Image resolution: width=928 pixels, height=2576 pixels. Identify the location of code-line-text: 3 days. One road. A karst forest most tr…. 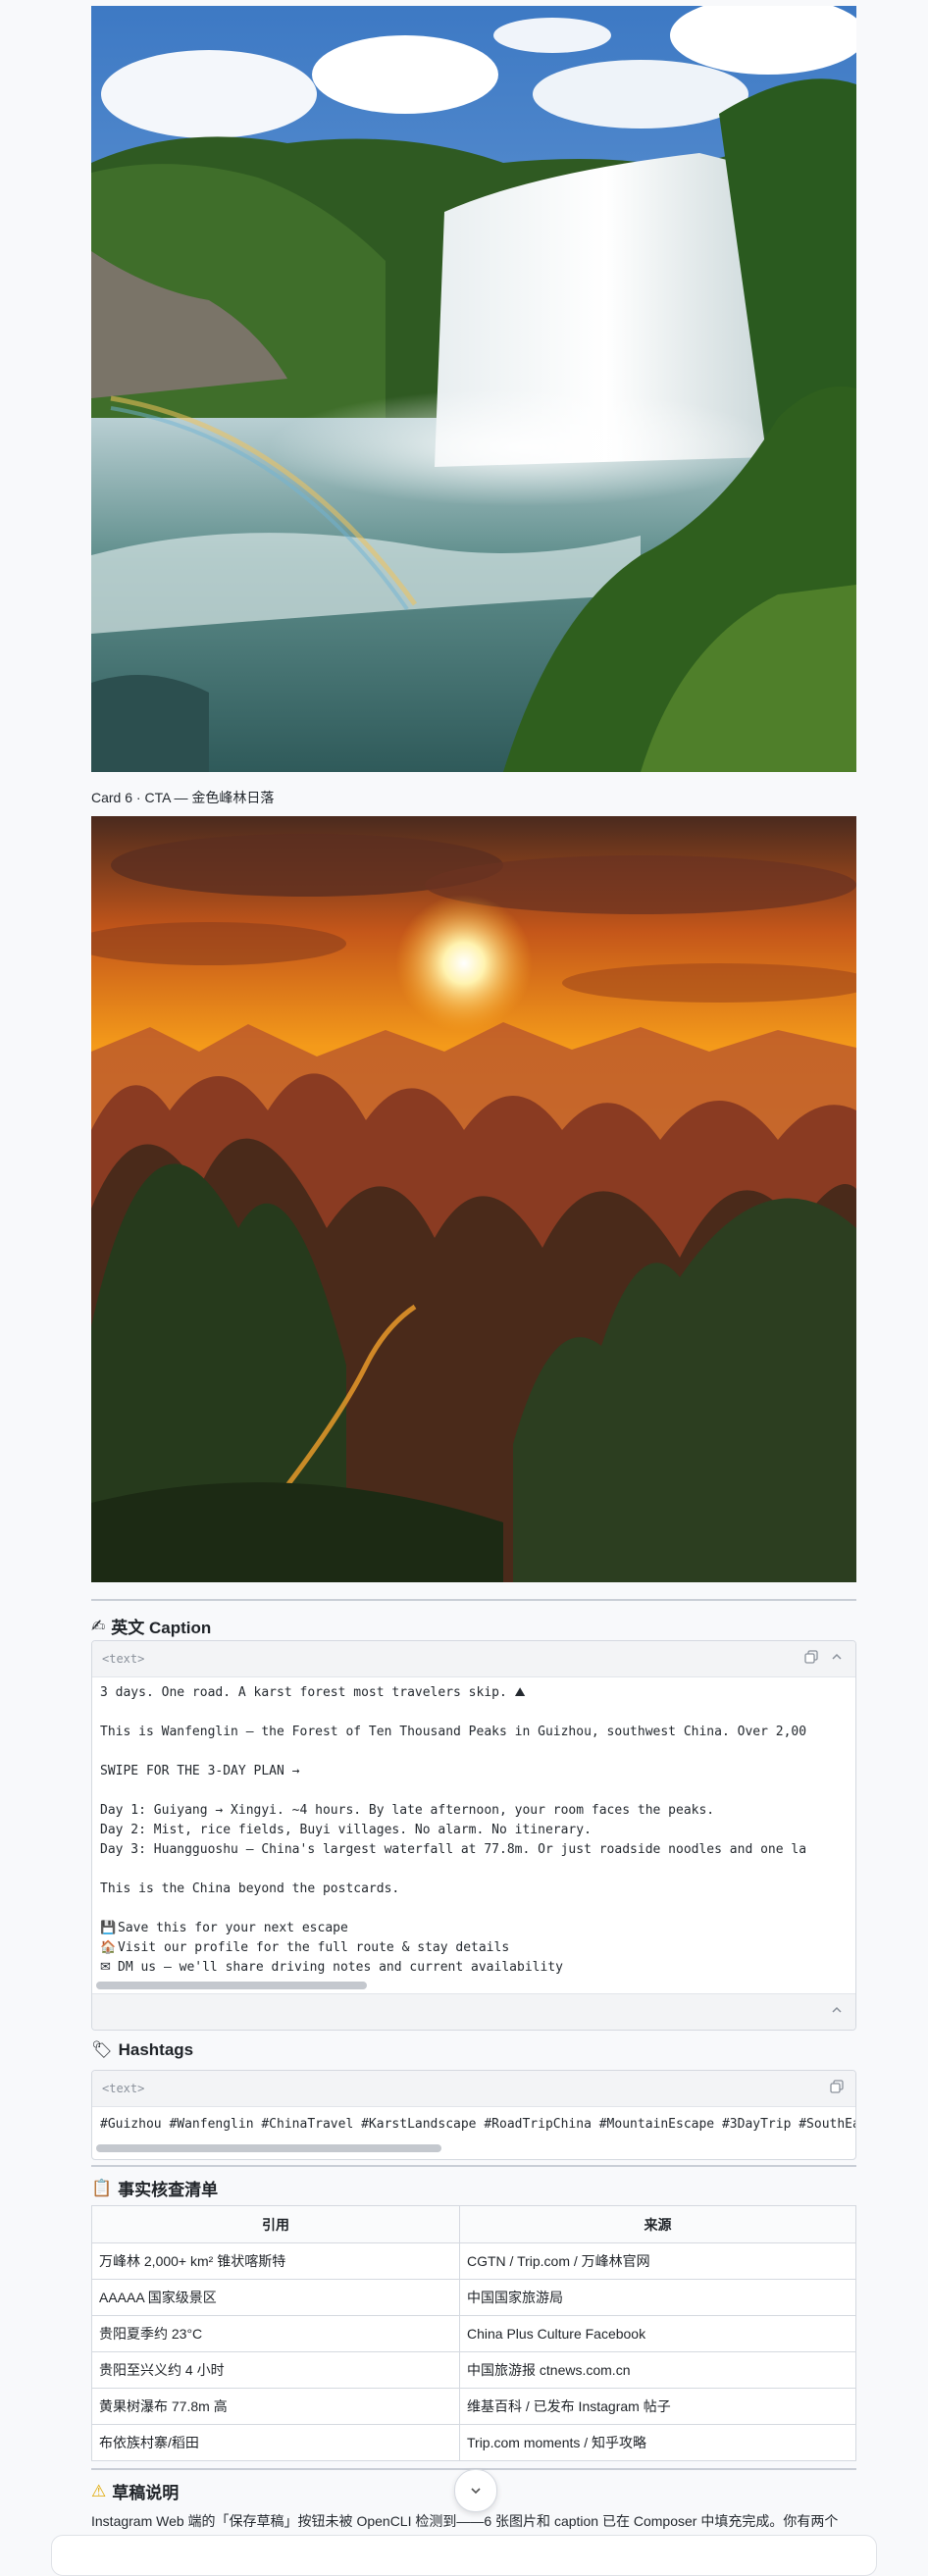
(313, 1692).